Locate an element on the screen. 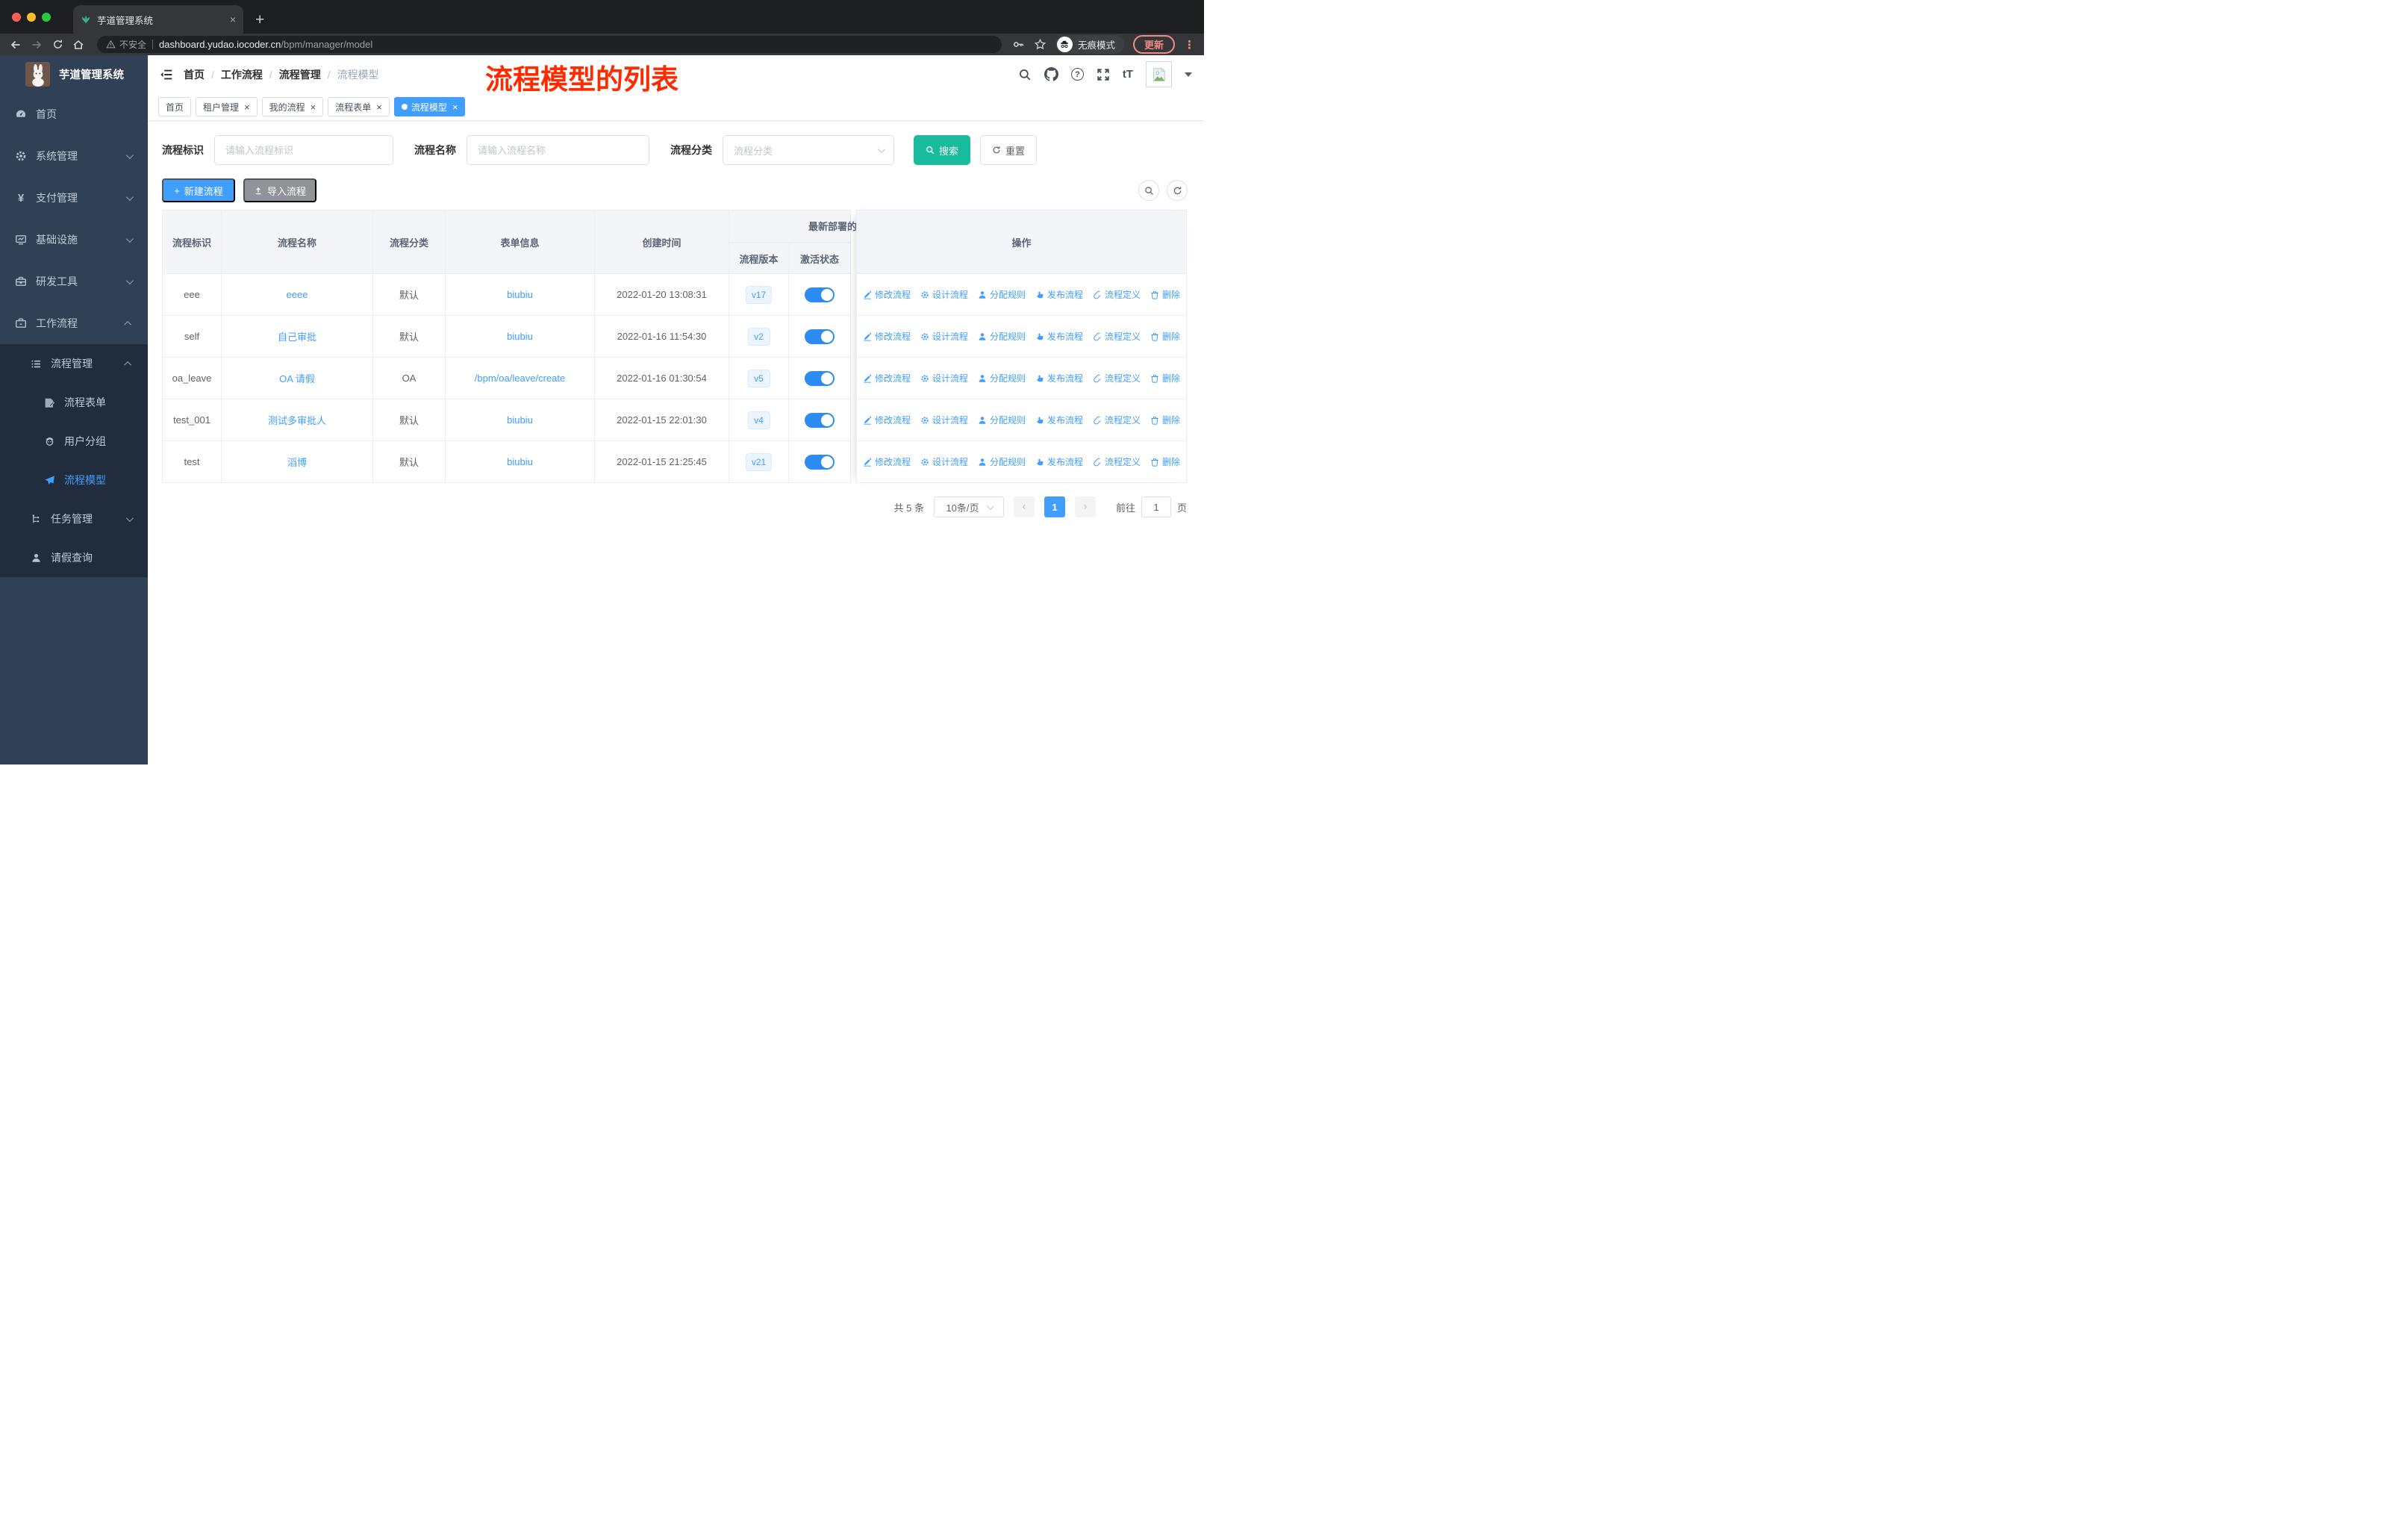 The width and height of the screenshot is (2408, 1529). bookmark-star-icon is located at coordinates (1040, 44).